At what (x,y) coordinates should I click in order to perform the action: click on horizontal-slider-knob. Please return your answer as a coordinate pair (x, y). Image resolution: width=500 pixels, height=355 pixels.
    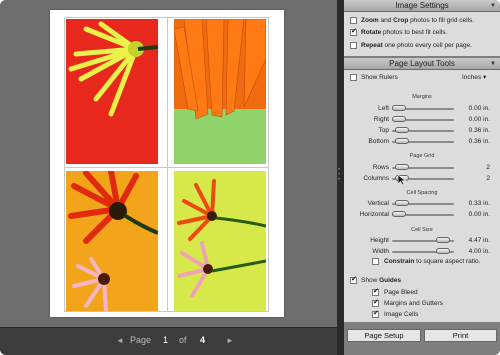
    Looking at the image, I should click on (399, 214).